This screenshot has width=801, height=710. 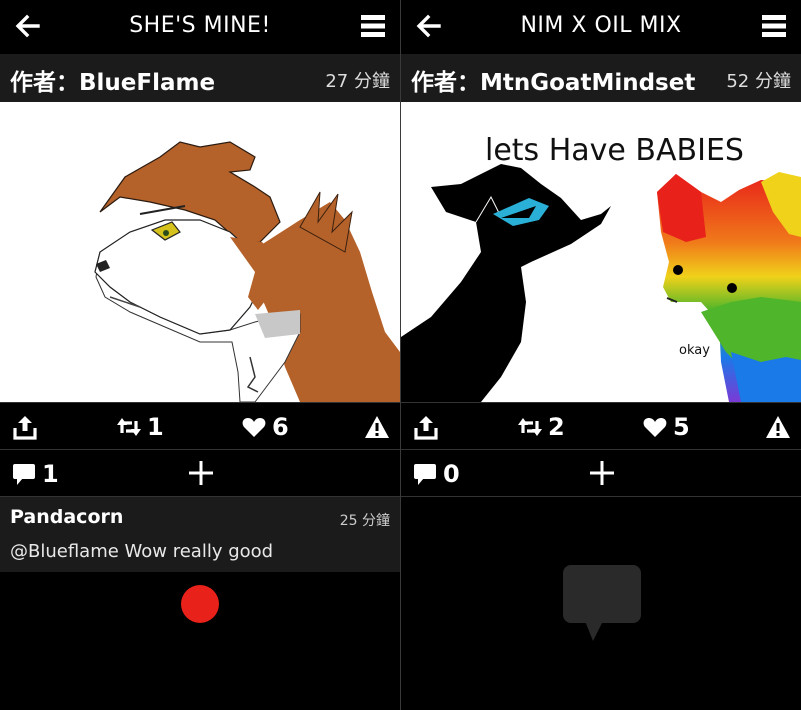 I want to click on post-title: SHE'S MINE!, so click(x=200, y=25).